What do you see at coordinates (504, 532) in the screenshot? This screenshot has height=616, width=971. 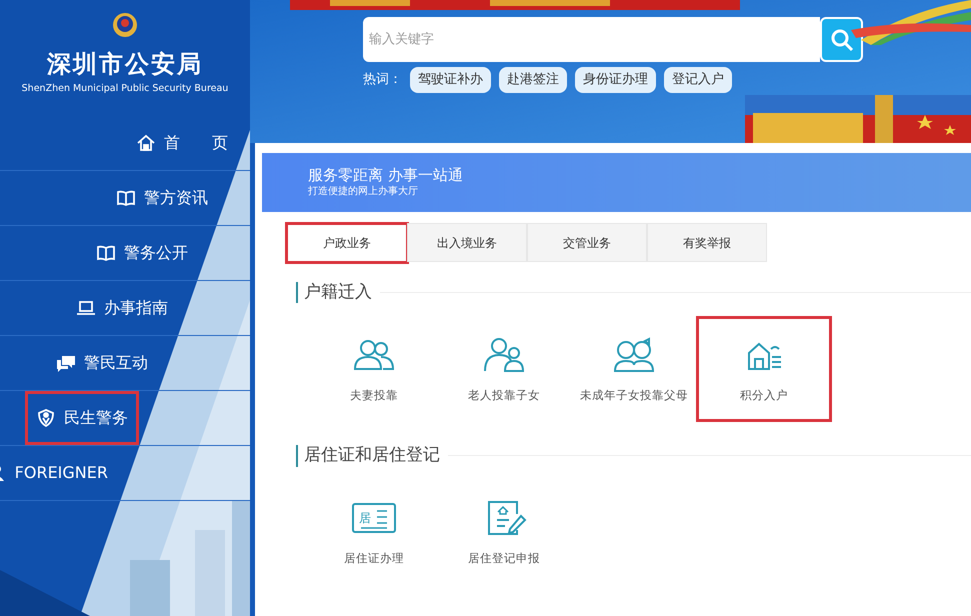 I see `service-item: 居住登记申报` at bounding box center [504, 532].